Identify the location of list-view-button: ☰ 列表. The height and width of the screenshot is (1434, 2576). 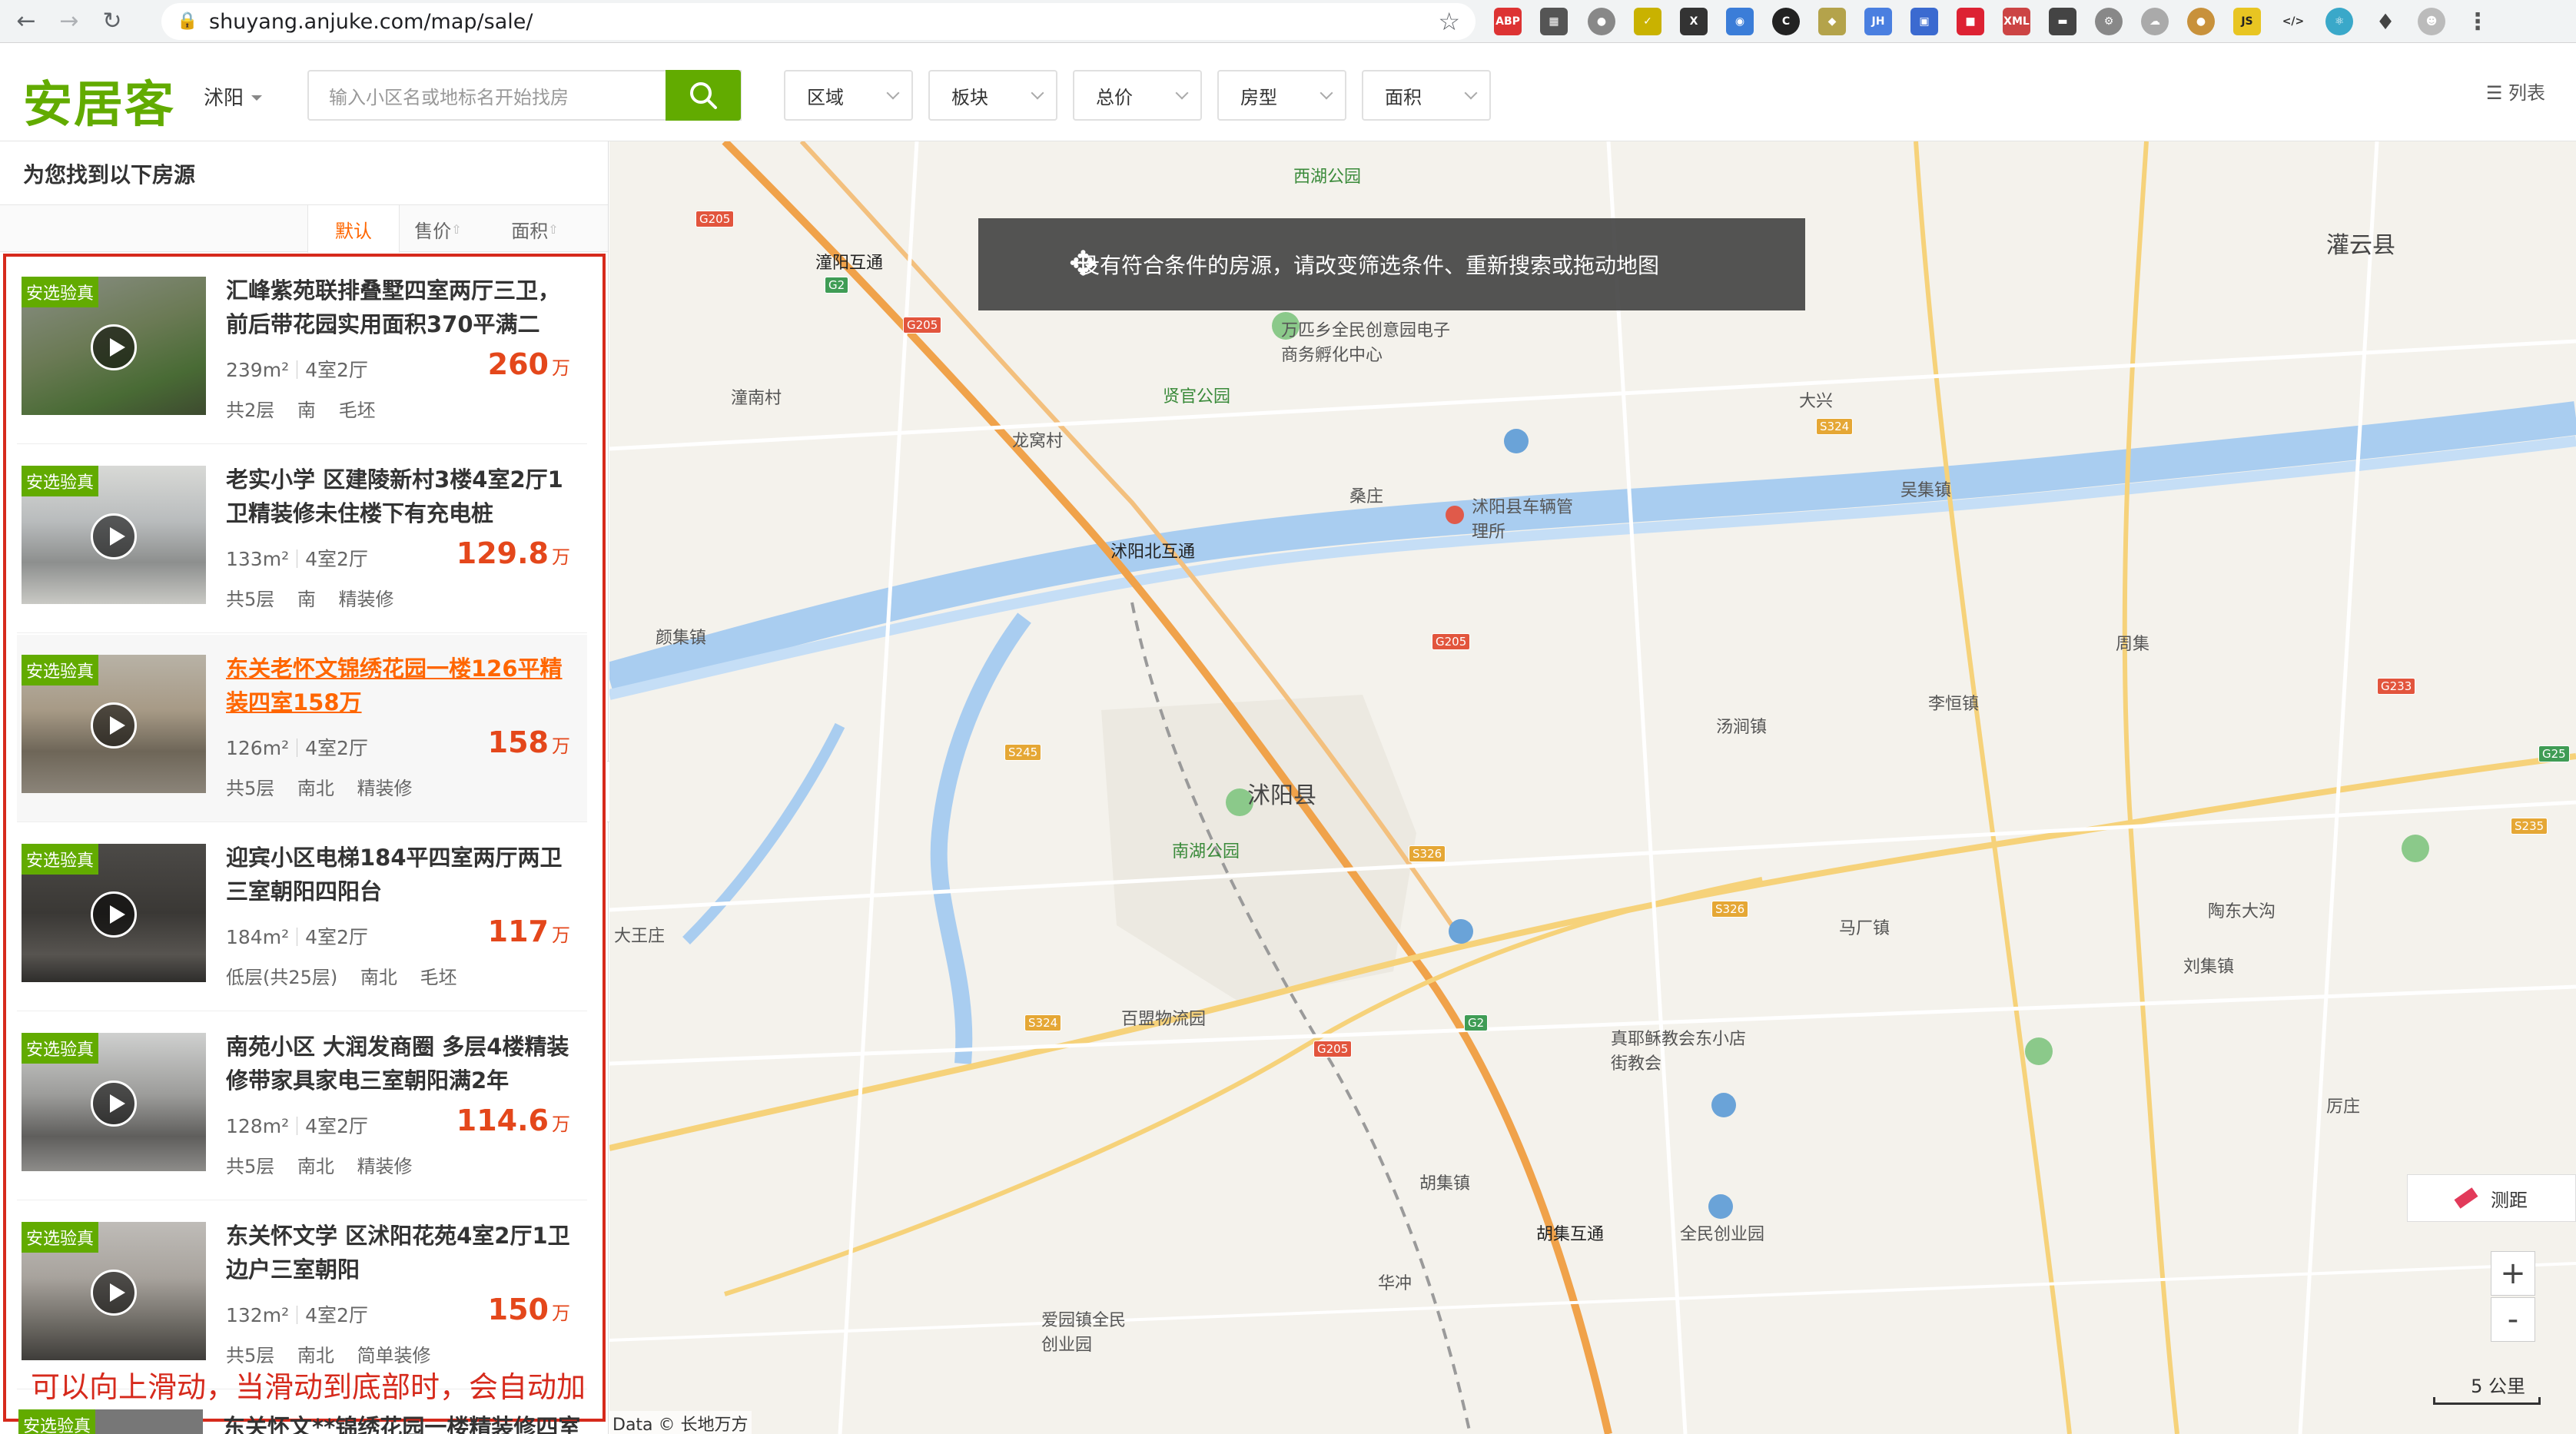
(2515, 91).